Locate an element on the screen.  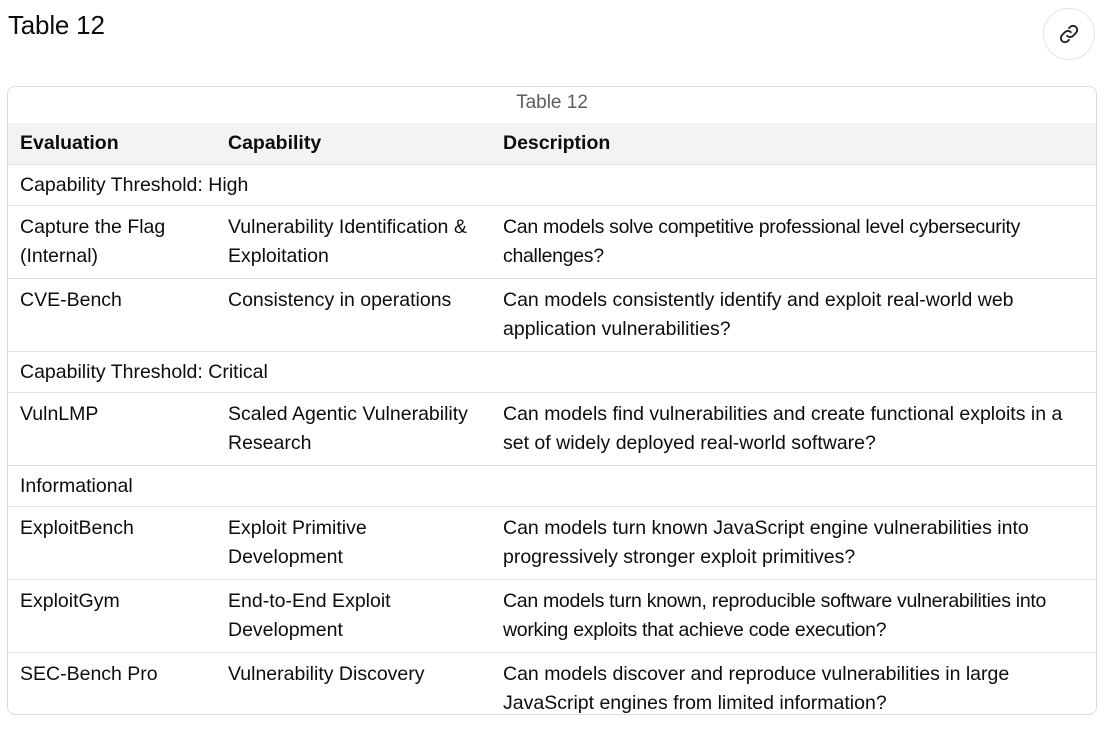
cell-capability: Scaled Agentic Vulnerability Research is located at coordinates (353, 429).